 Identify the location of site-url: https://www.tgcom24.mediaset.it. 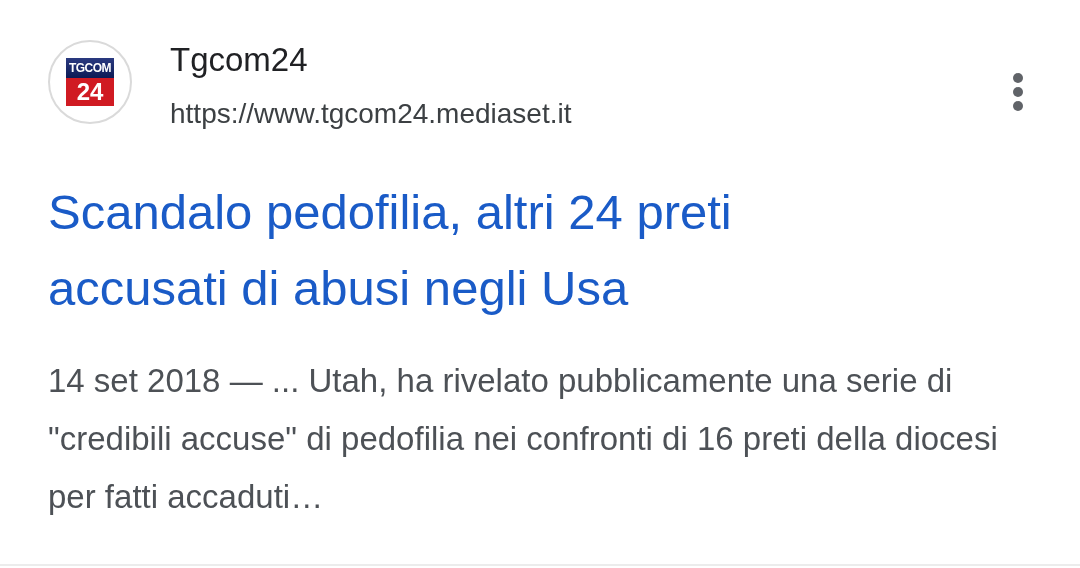
(371, 114).